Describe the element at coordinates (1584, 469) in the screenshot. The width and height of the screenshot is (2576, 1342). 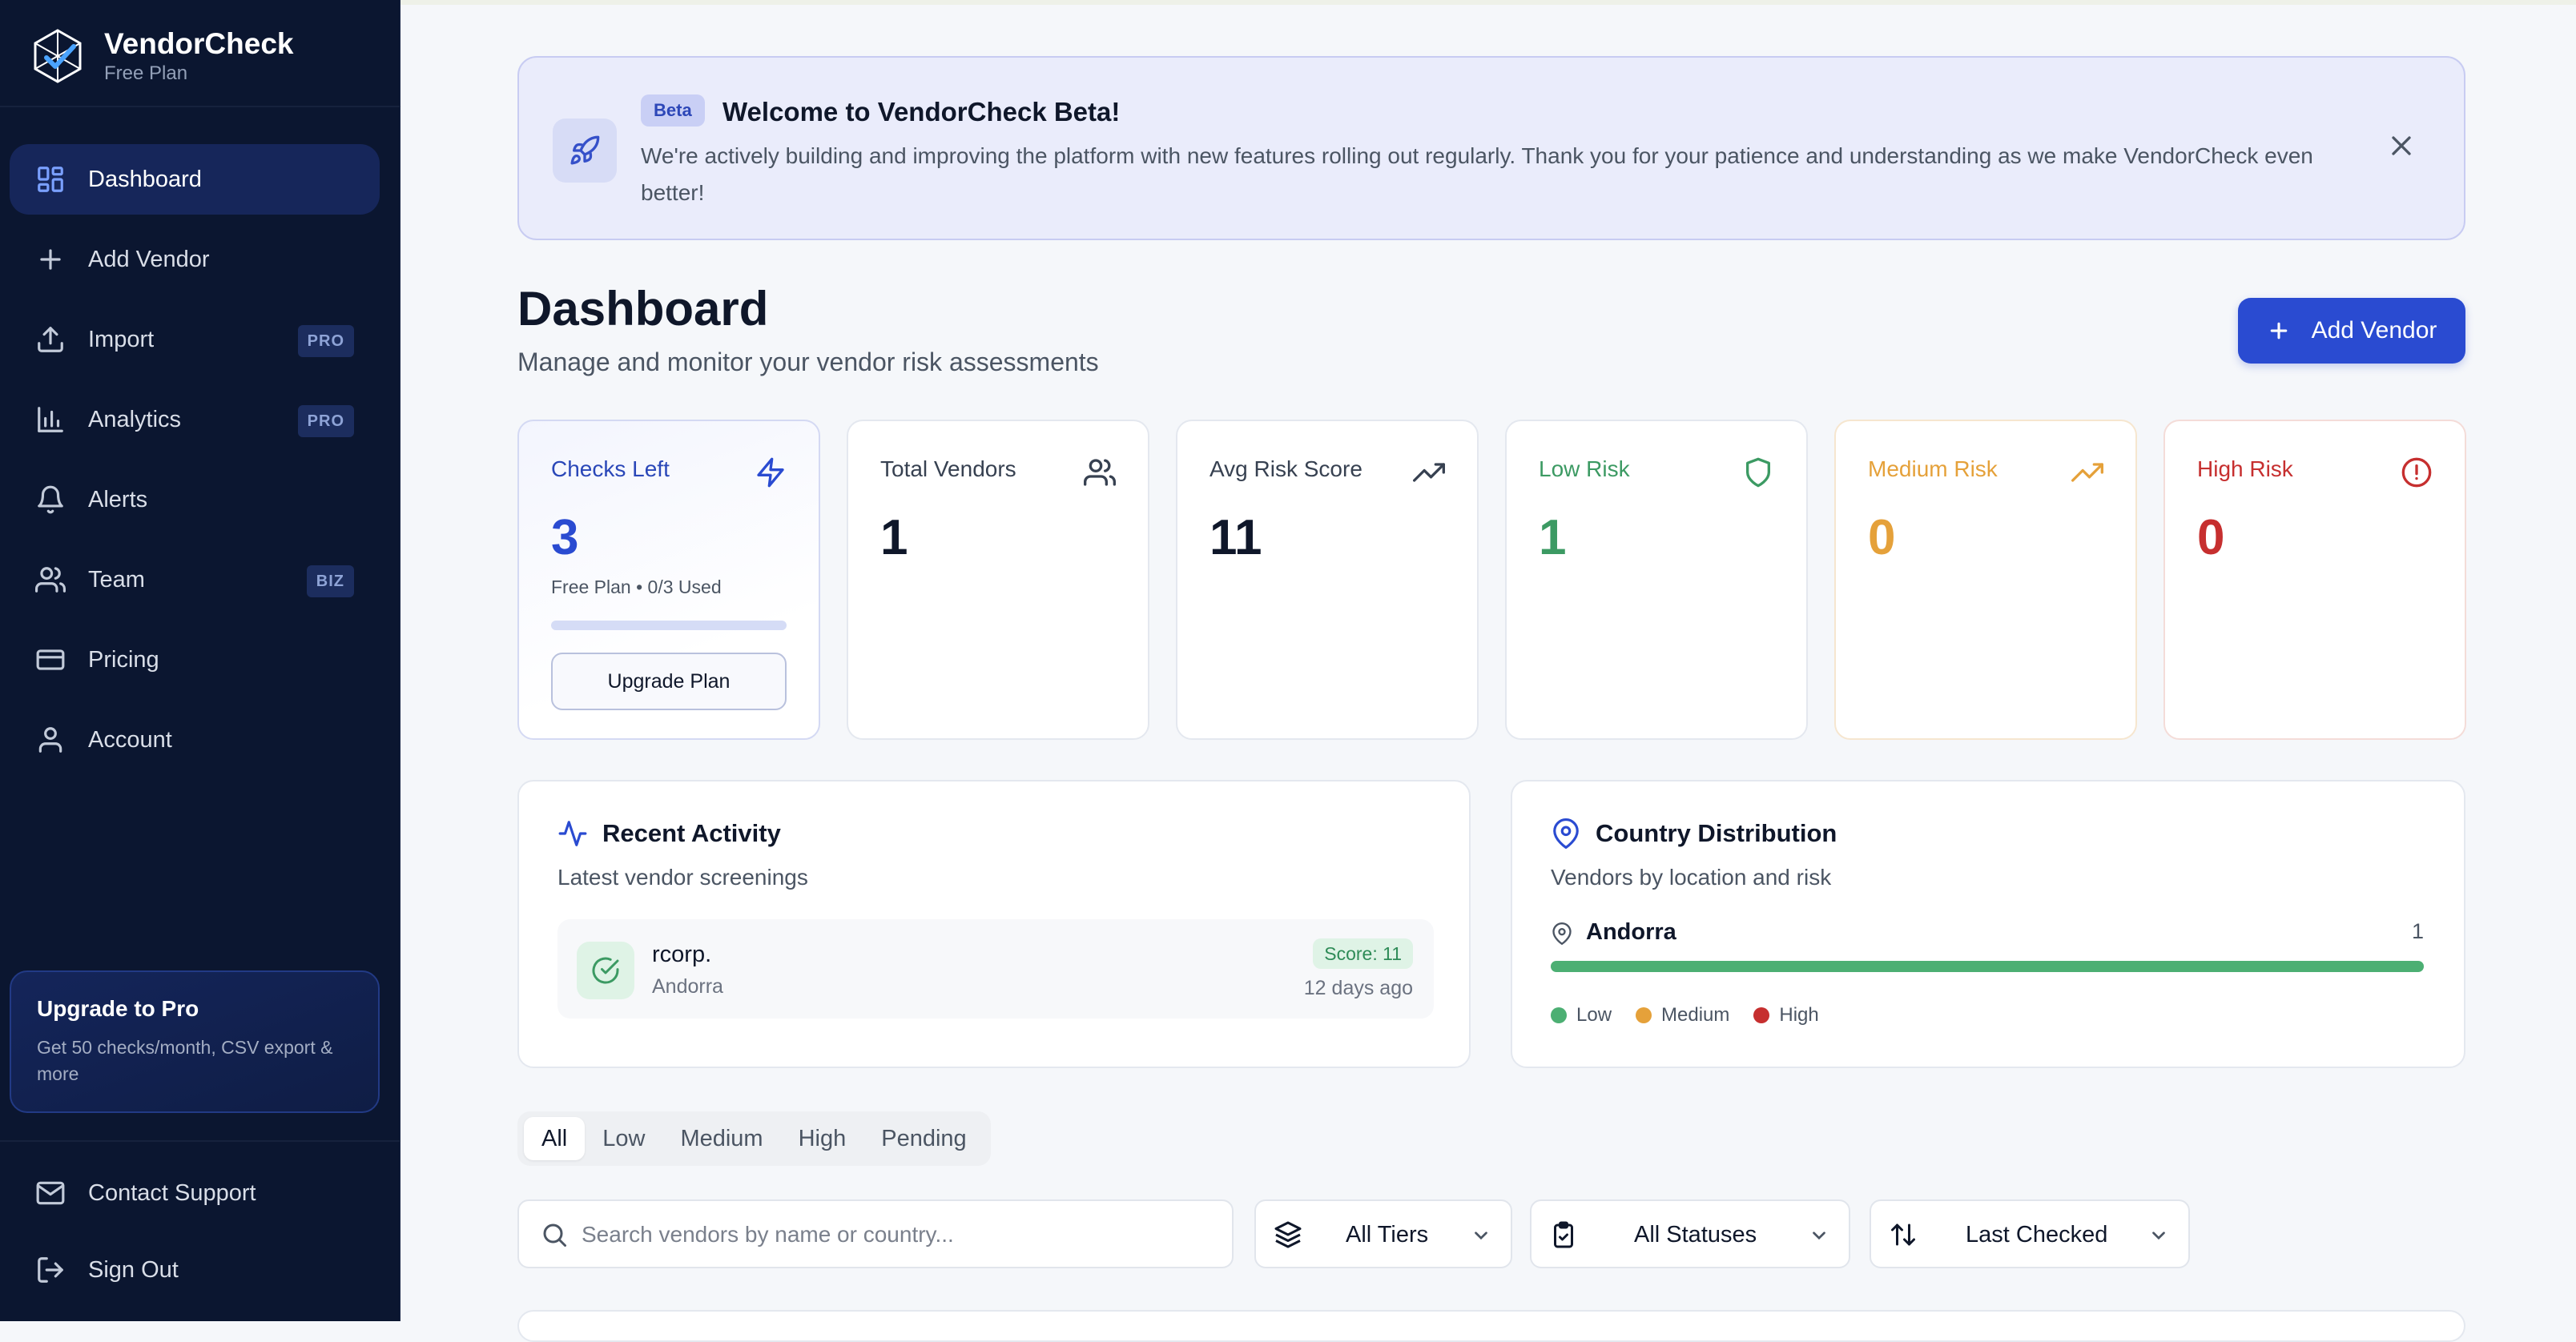
I see `stat-label: Low Risk` at that location.